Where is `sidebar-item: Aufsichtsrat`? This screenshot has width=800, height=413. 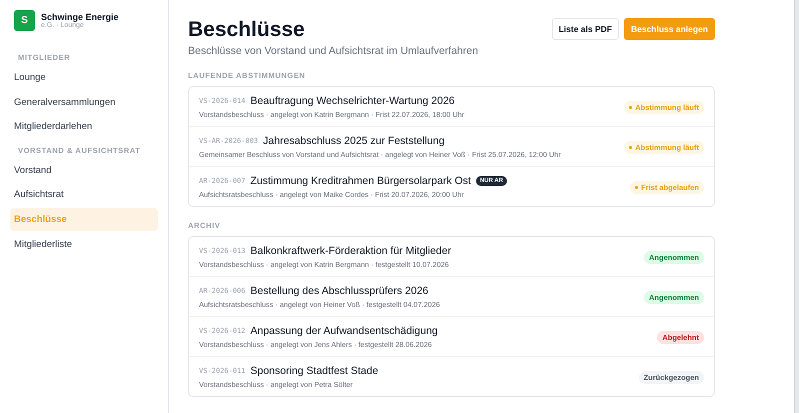
sidebar-item: Aufsichtsrat is located at coordinates (84, 194).